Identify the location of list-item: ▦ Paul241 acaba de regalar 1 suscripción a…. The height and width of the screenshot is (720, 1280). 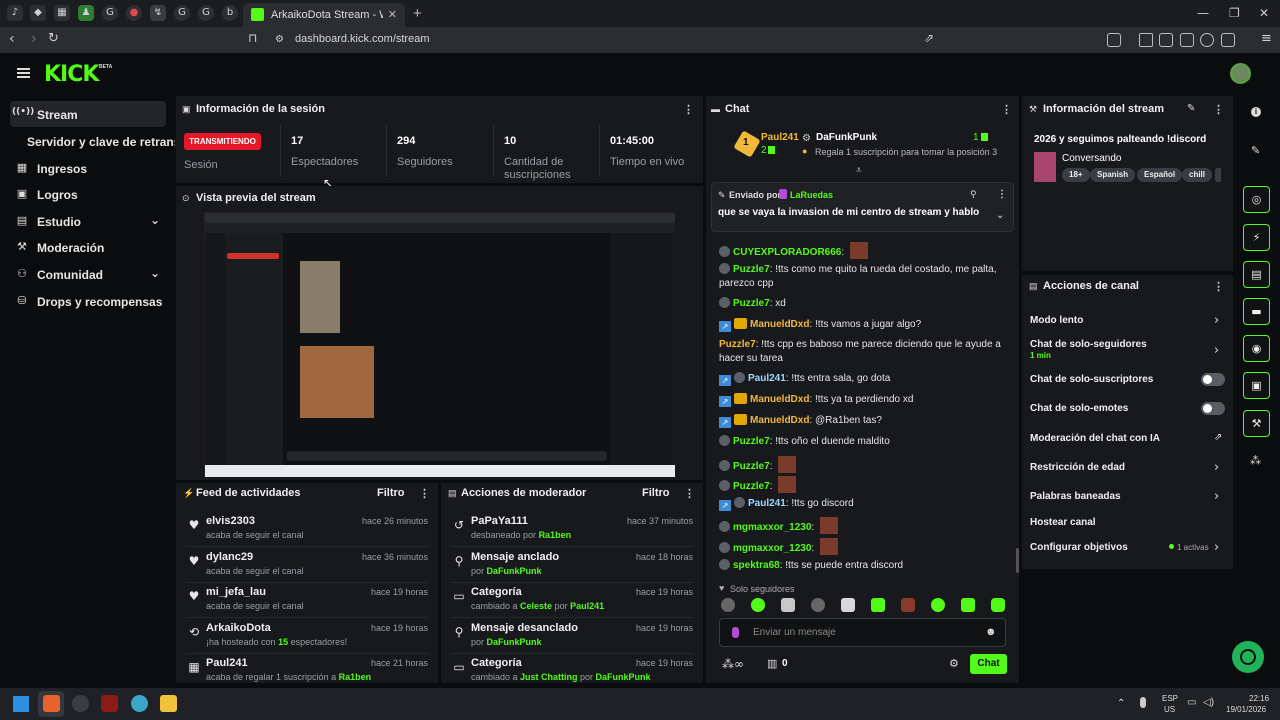
(307, 672).